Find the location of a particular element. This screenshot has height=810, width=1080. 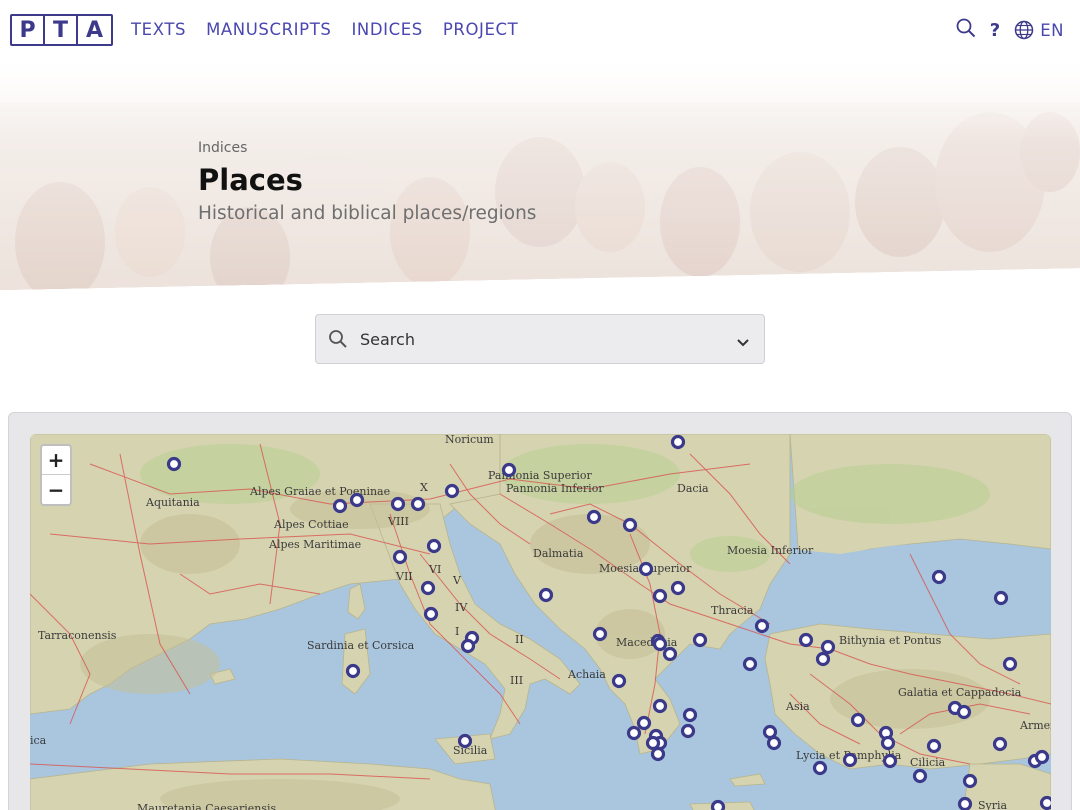

map-label: Sardinia et Corsica is located at coordinates (361, 645).